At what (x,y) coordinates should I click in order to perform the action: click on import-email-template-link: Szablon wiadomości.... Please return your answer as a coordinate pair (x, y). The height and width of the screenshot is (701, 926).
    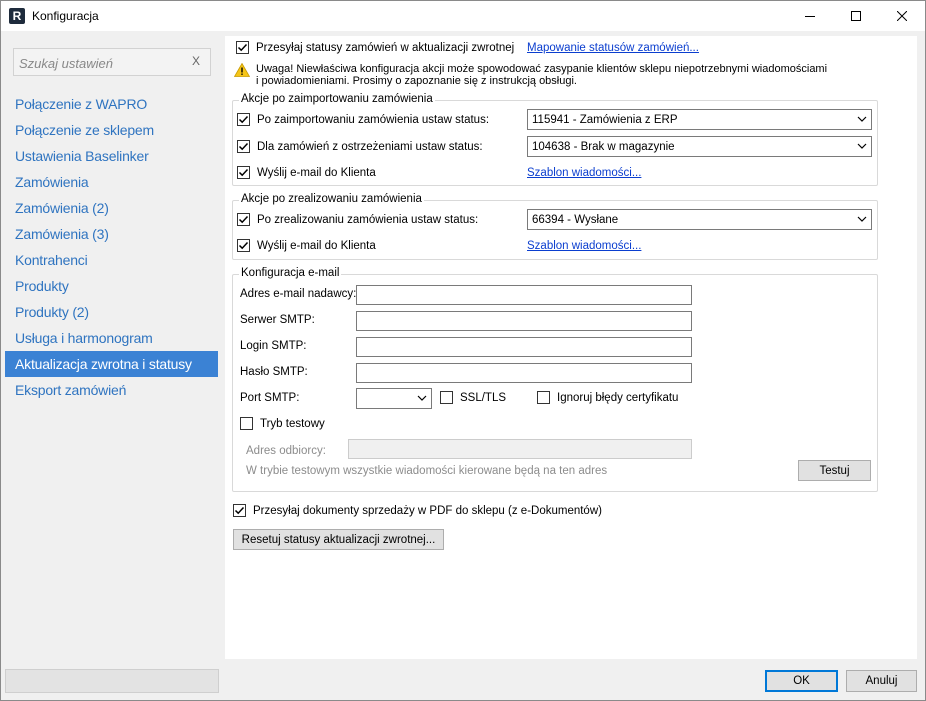
    Looking at the image, I should click on (584, 173).